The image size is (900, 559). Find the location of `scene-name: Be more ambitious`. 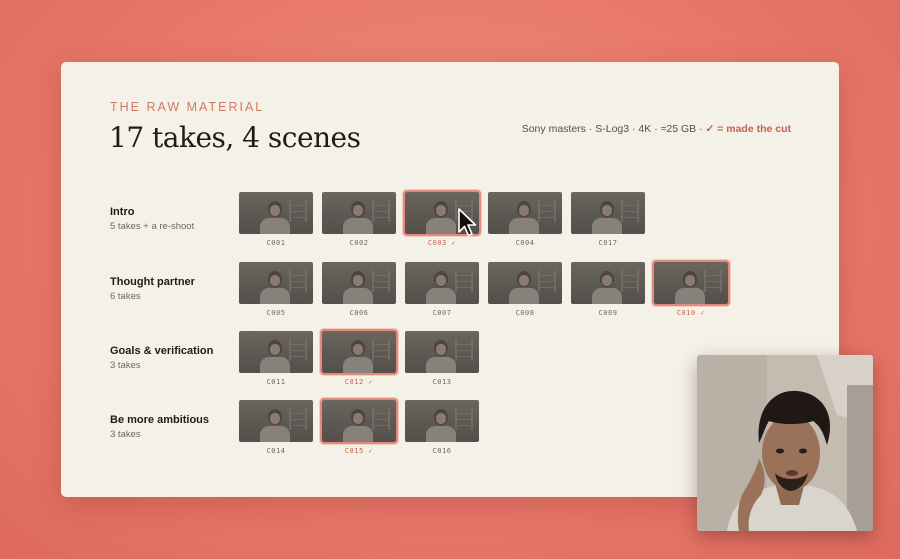

scene-name: Be more ambitious is located at coordinates (160, 420).